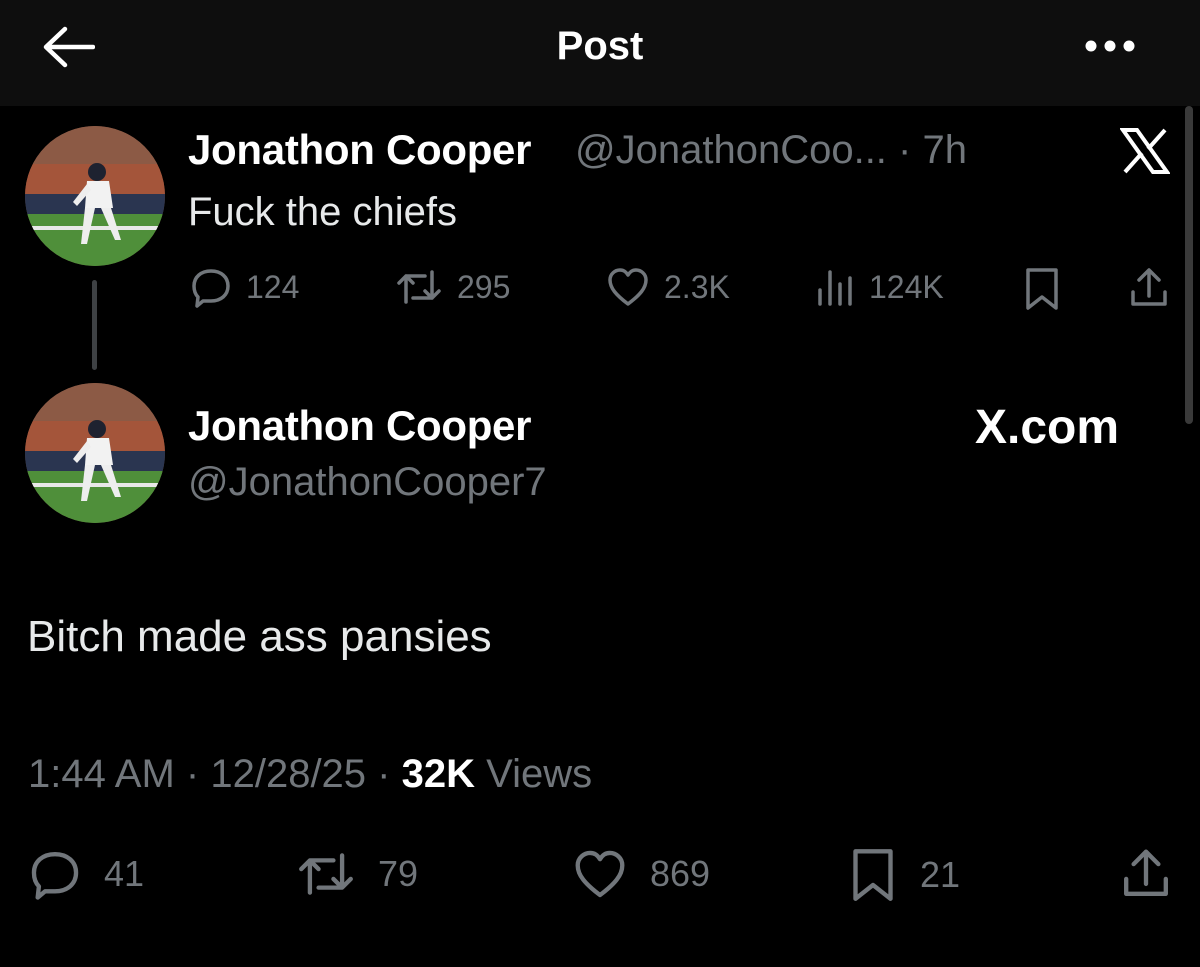 Image resolution: width=1200 pixels, height=967 pixels. I want to click on top-bar: Post, so click(600, 53).